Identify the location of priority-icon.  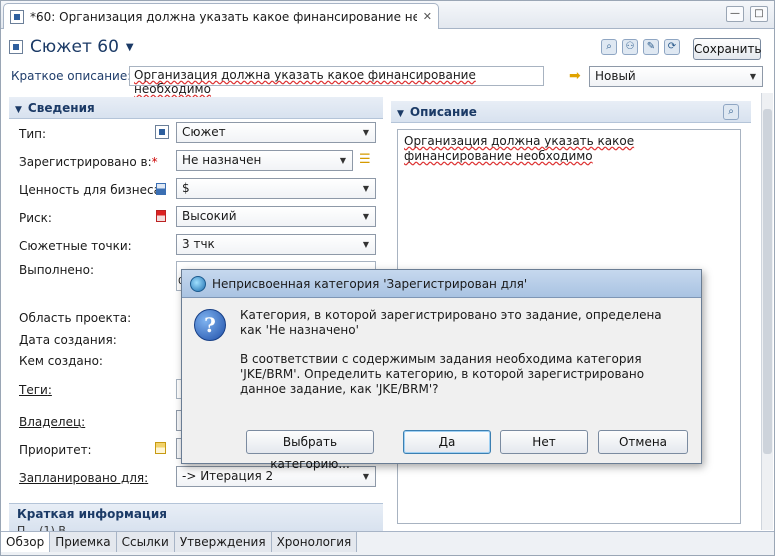
(160, 448).